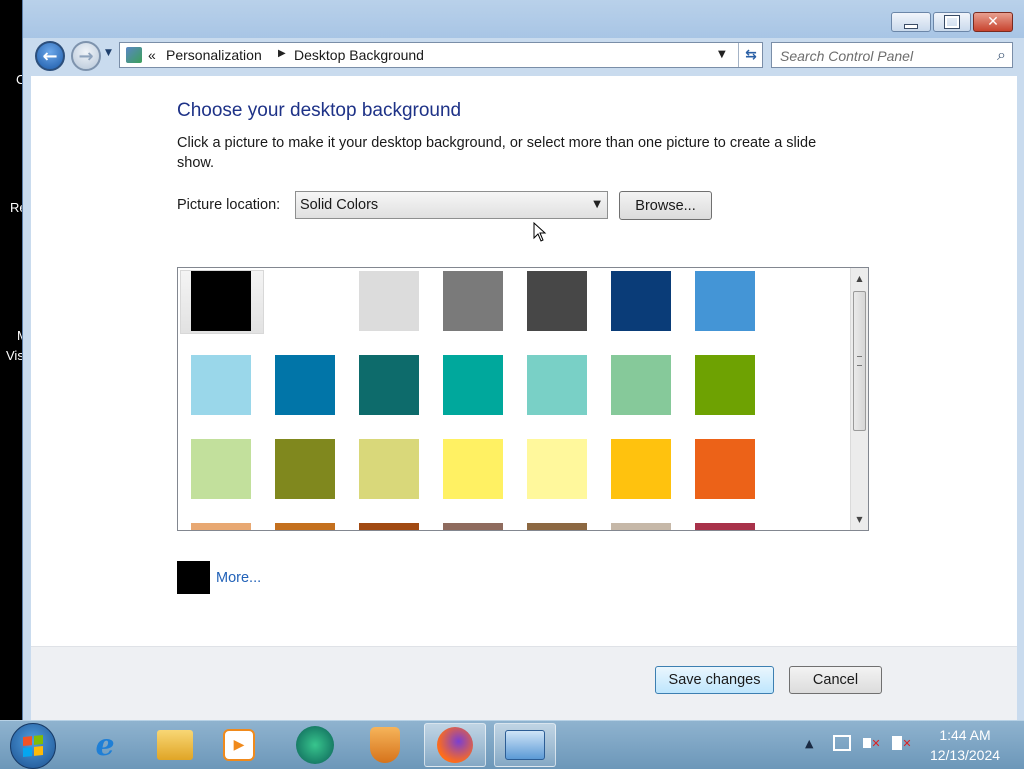 Image resolution: width=1024 pixels, height=769 pixels. I want to click on file-explorer-icon, so click(175, 745).